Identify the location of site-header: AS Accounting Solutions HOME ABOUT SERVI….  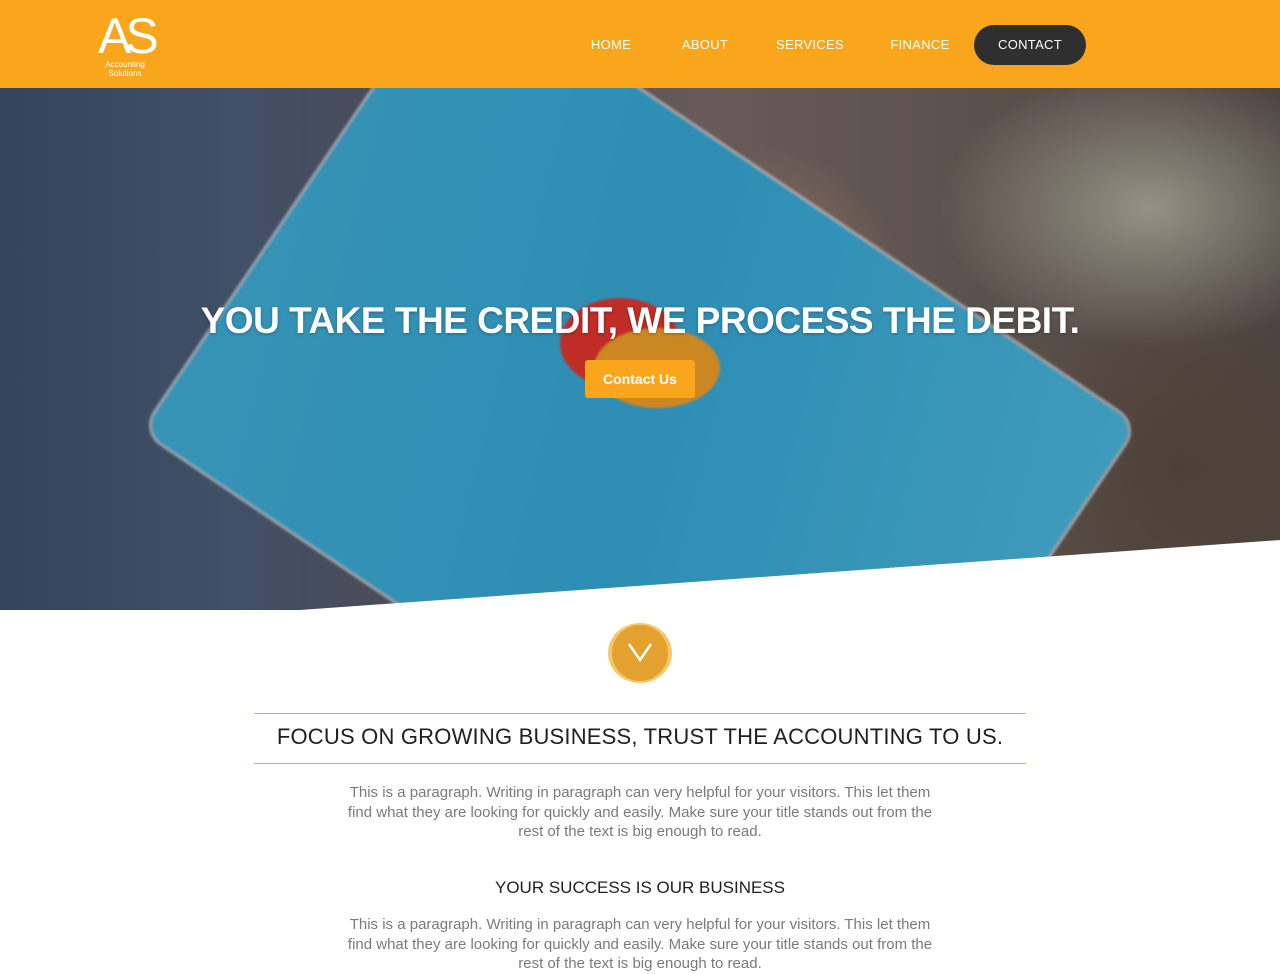
(640, 44).